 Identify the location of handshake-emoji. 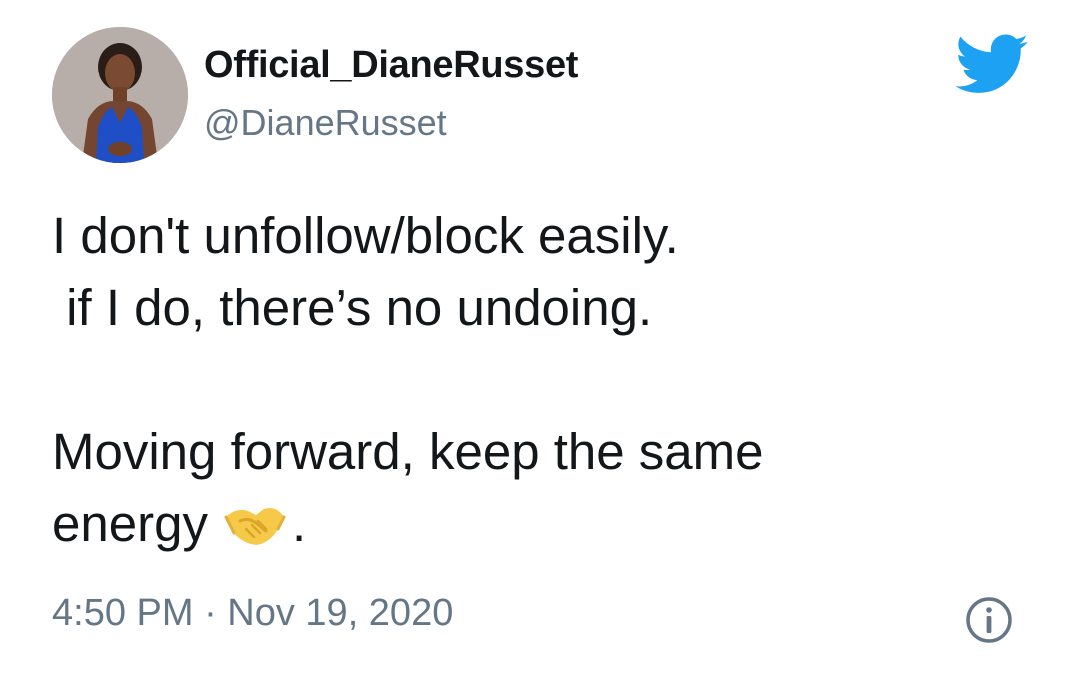
(255, 526).